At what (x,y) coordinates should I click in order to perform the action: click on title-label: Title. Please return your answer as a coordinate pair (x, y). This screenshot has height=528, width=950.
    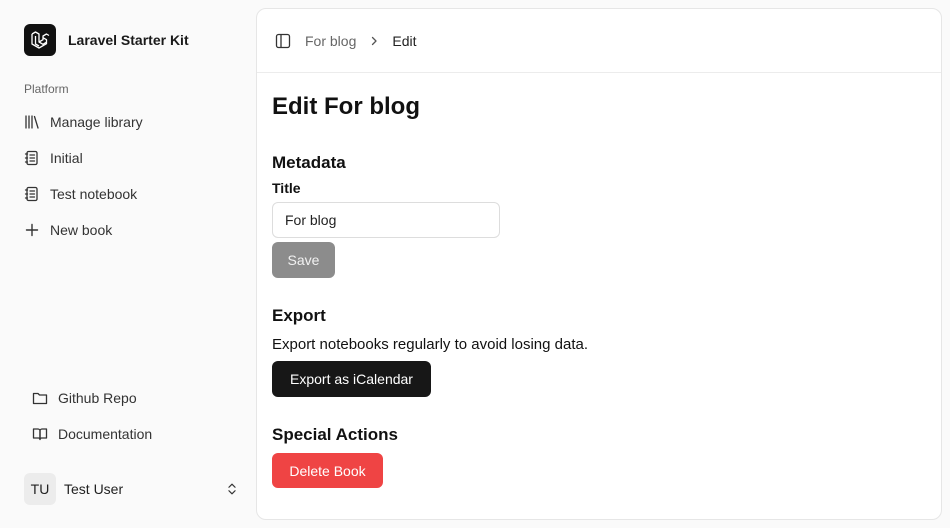
    Looking at the image, I should click on (286, 188).